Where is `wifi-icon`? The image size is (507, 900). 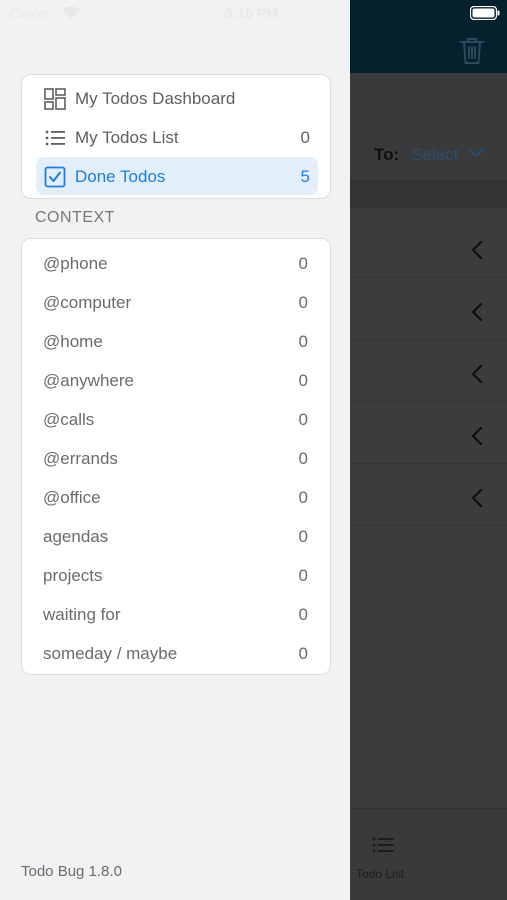 wifi-icon is located at coordinates (71, 12).